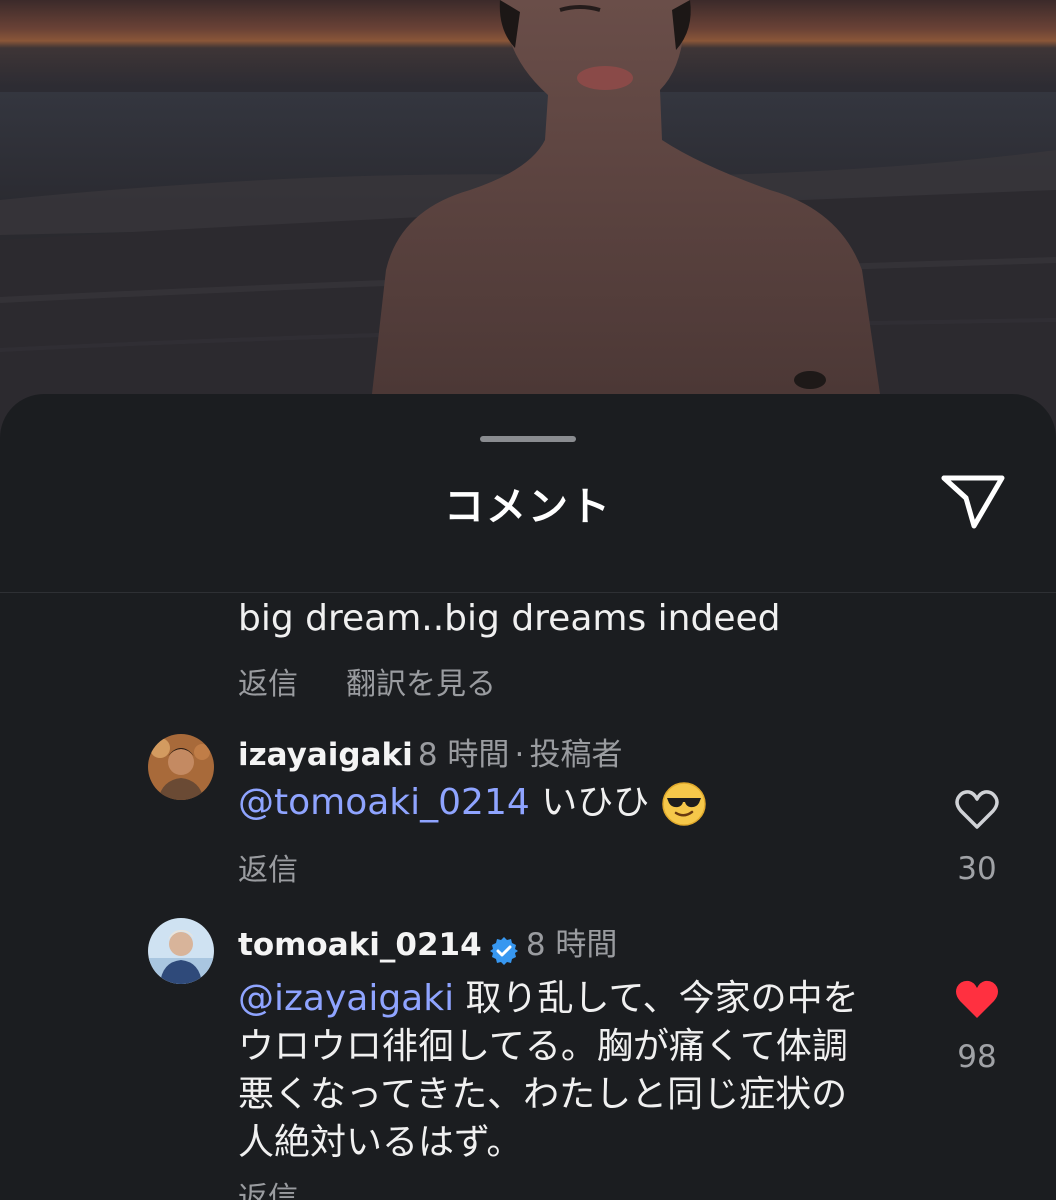  I want to click on comment-text: いひひ, so click(589, 802).